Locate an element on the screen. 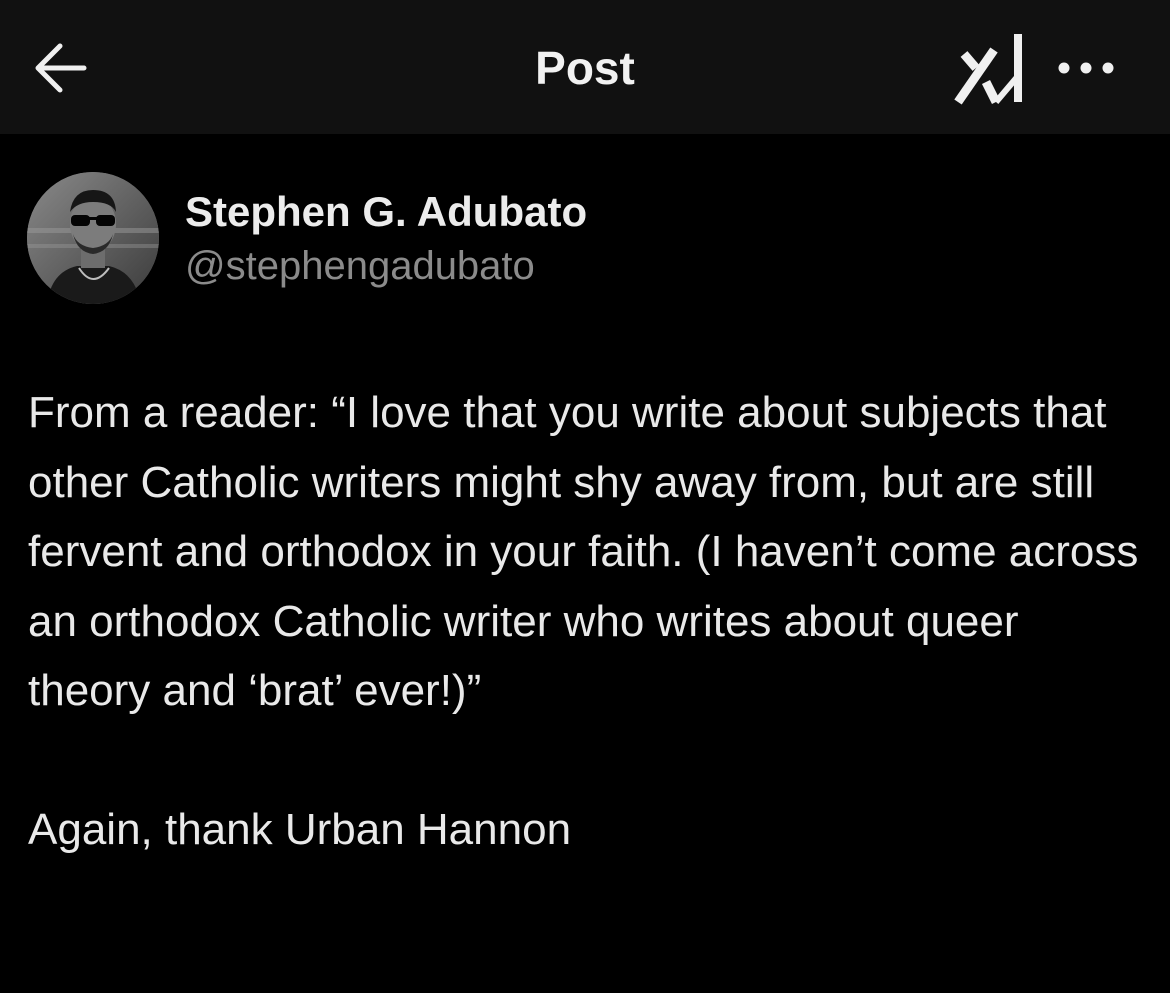 This screenshot has width=1170, height=993. grok-button is located at coordinates (991, 68).